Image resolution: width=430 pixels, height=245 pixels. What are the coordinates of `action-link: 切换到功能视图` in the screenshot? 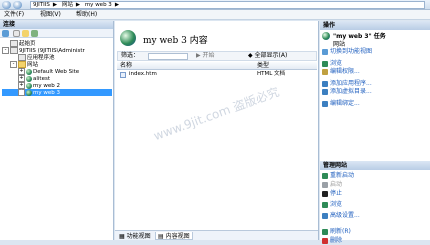 It's located at (347, 52).